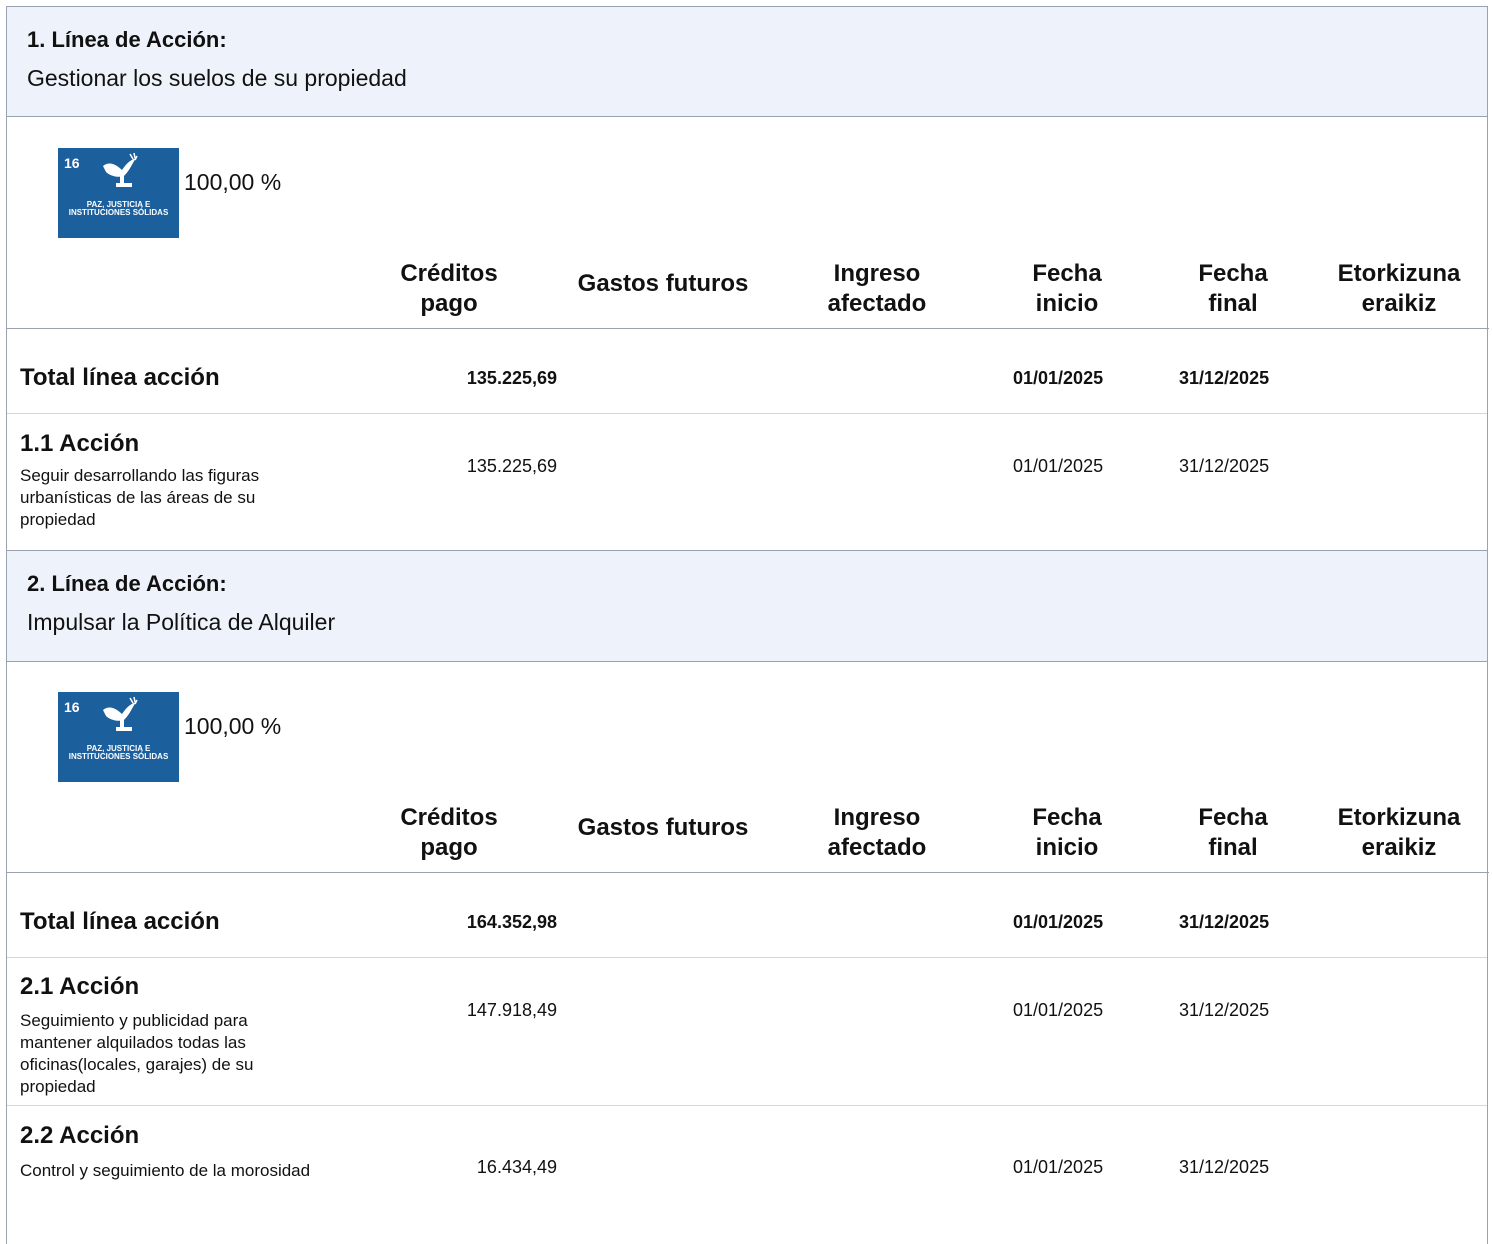 This screenshot has height=1244, width=1492. Describe the element at coordinates (511, 378) in the screenshot. I see `total-creditos: 135.225,69` at that location.